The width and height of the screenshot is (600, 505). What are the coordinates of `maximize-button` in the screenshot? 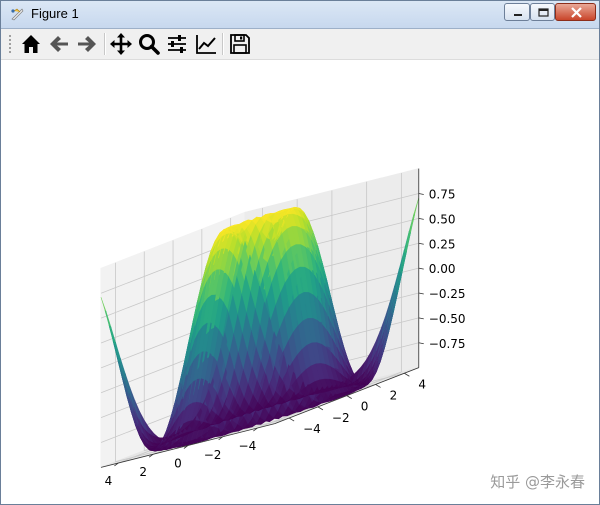 It's located at (542, 12).